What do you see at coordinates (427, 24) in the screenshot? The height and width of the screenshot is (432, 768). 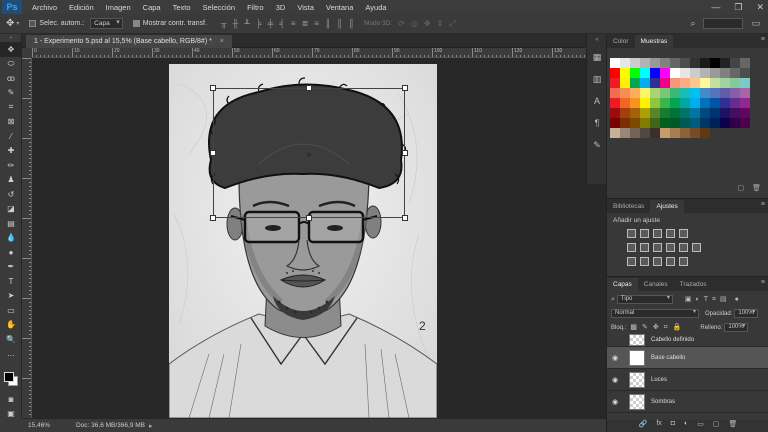 I see `pan-3d-icon: ✥` at bounding box center [427, 24].